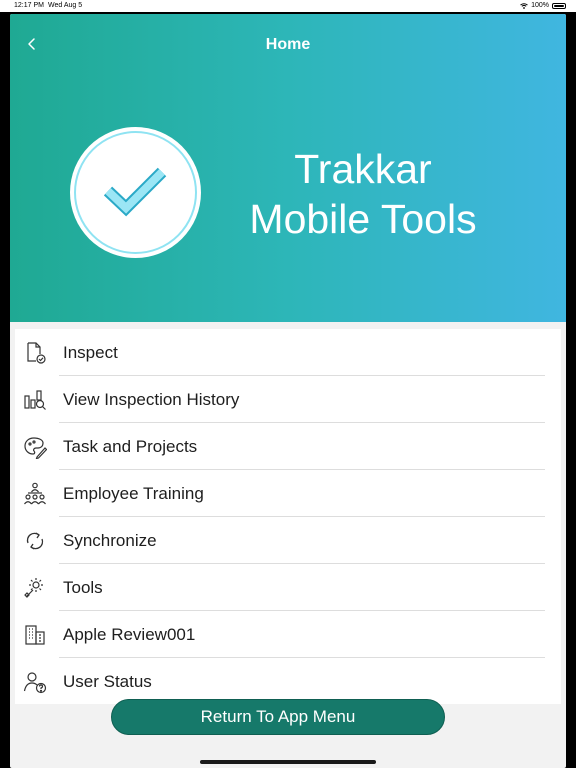 This screenshot has height=768, width=576. What do you see at coordinates (540, 5) in the screenshot?
I see `battery-percent: 100%` at bounding box center [540, 5].